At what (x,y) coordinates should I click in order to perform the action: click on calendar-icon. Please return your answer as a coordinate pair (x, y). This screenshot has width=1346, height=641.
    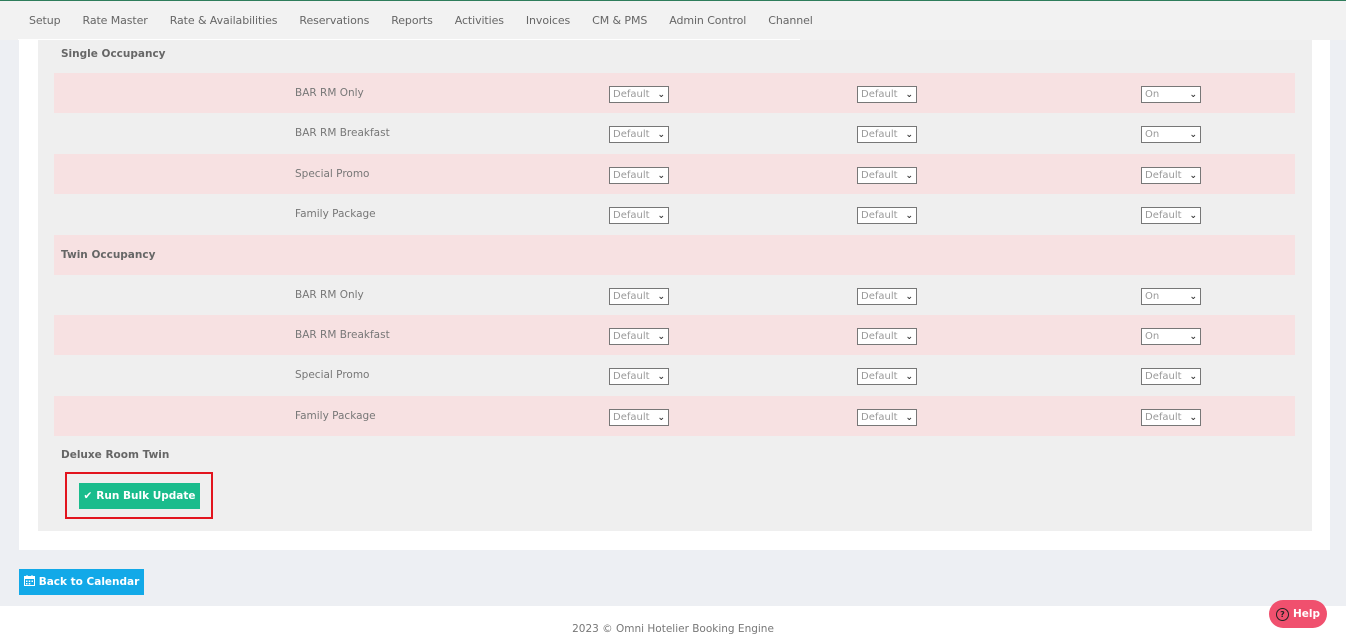
    Looking at the image, I should click on (29, 582).